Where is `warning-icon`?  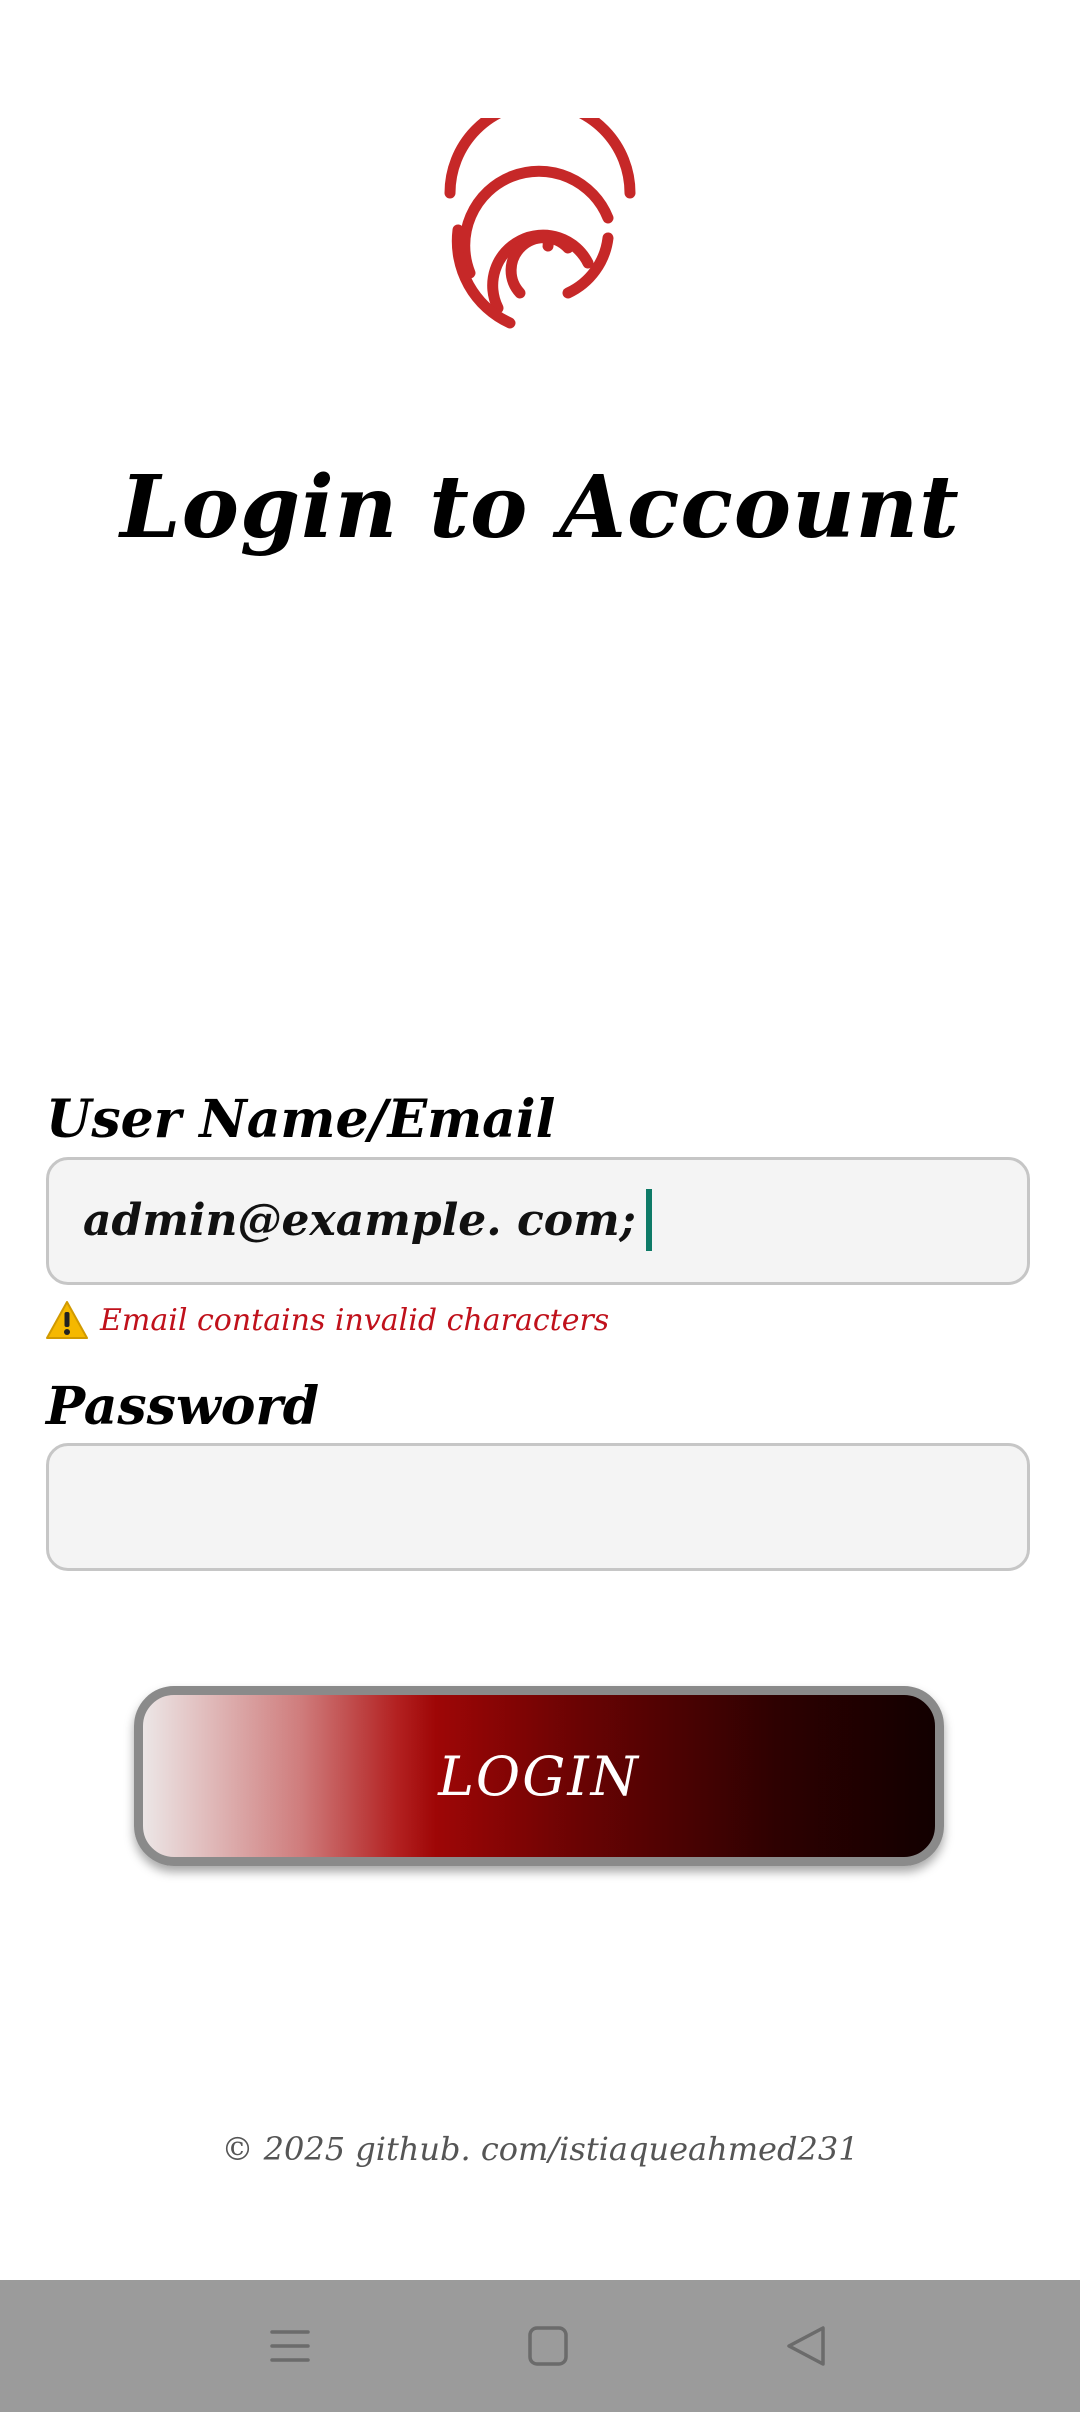 warning-icon is located at coordinates (67, 1320).